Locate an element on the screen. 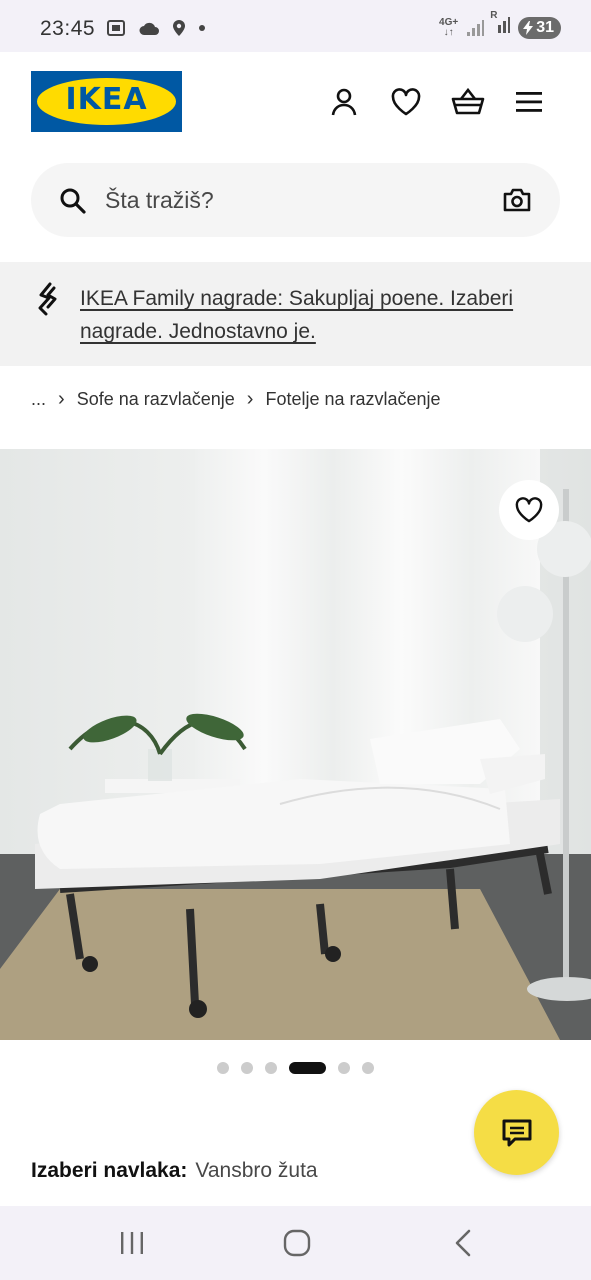  network-type: 4G+ ↓↑ is located at coordinates (449, 27).